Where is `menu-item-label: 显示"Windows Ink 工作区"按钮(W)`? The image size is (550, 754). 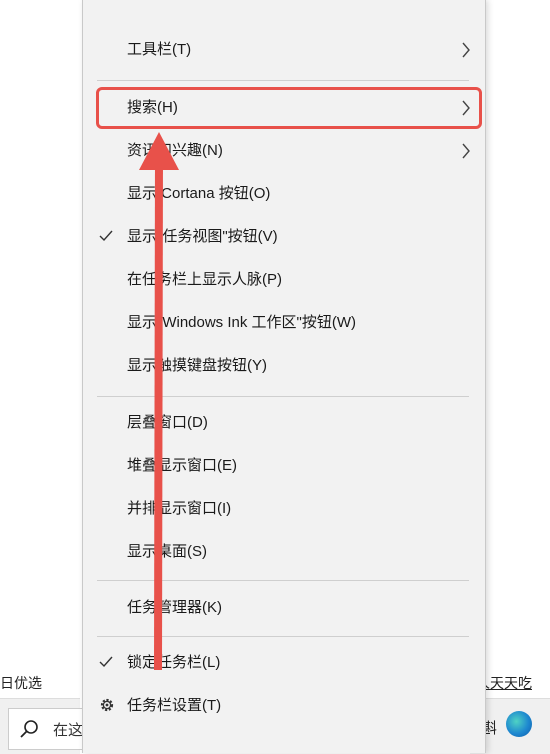
menu-item-label: 显示"Windows Ink 工作区"按钮(W) is located at coordinates (241, 322).